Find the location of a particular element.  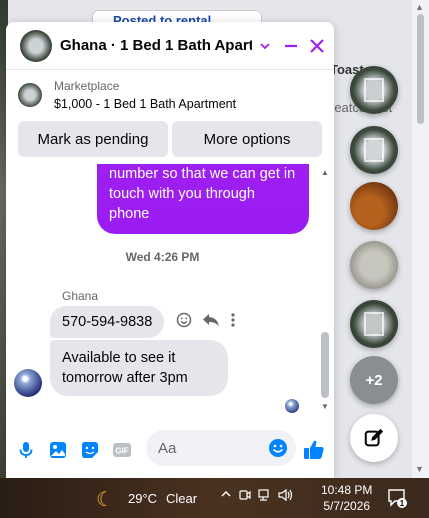

thread-scrollbar: ▲ ▼ is located at coordinates (325, 293).